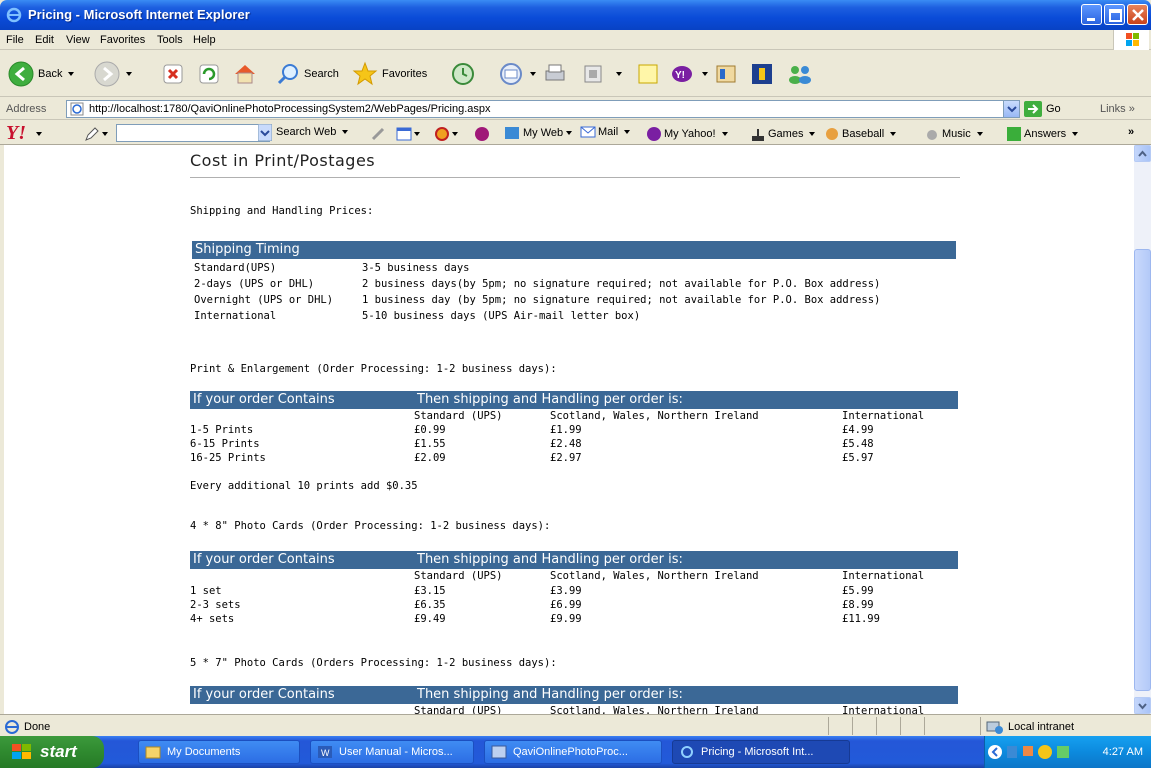 This screenshot has height=768, width=1151. Describe the element at coordinates (1131, 132) in the screenshot. I see `yahoo-more-button: »` at that location.